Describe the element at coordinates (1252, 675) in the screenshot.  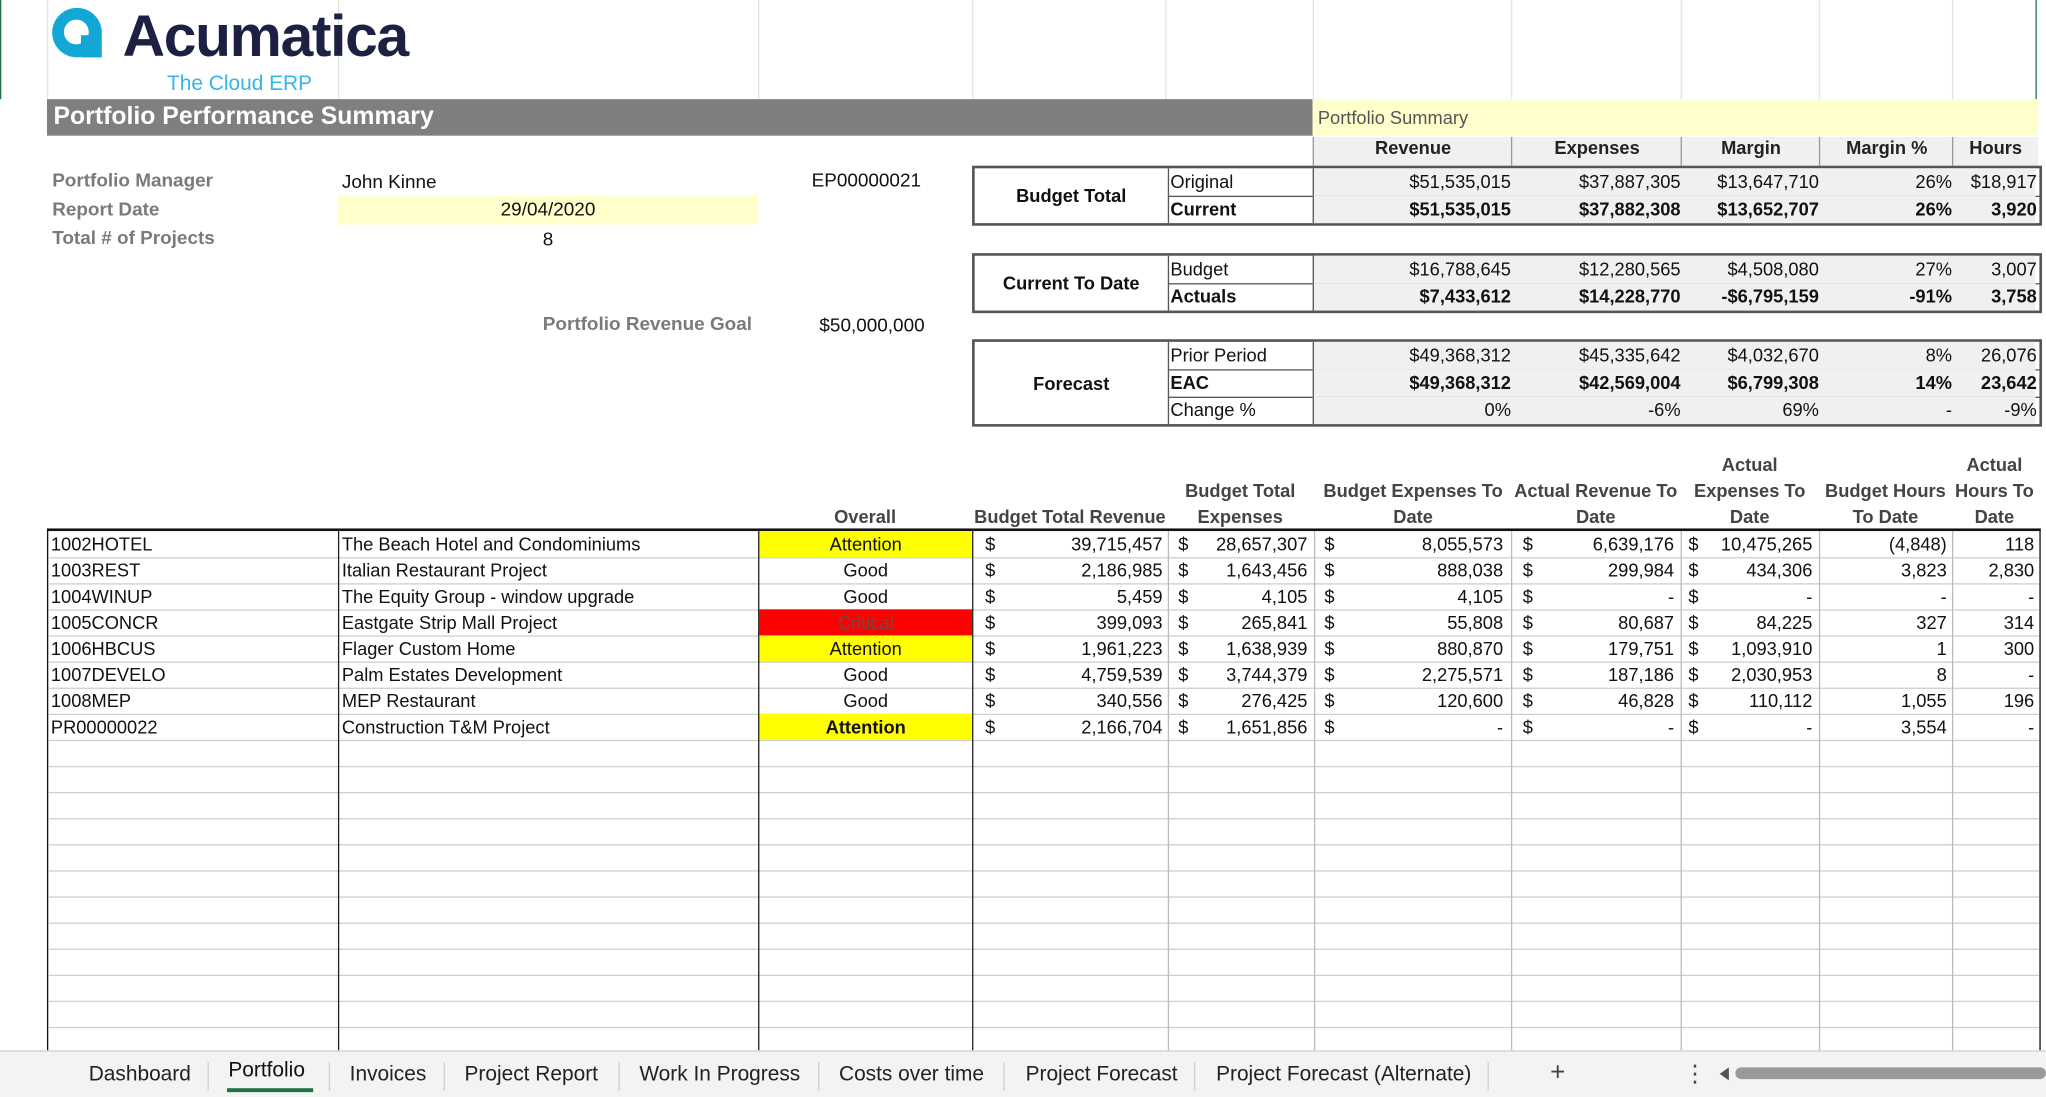
I see `table-cell: 3,744,379` at that location.